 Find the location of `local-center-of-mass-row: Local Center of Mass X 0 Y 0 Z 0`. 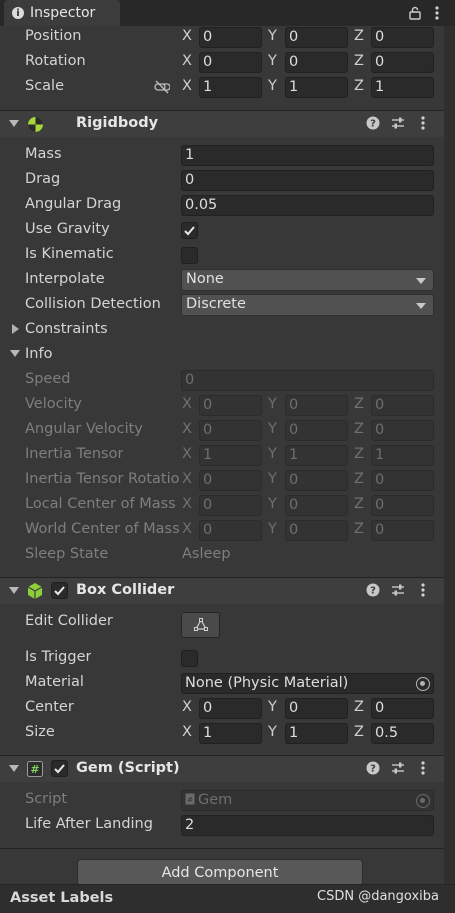

local-center-of-mass-row: Local Center of Mass X 0 Y 0 Z 0 is located at coordinates (222, 505).